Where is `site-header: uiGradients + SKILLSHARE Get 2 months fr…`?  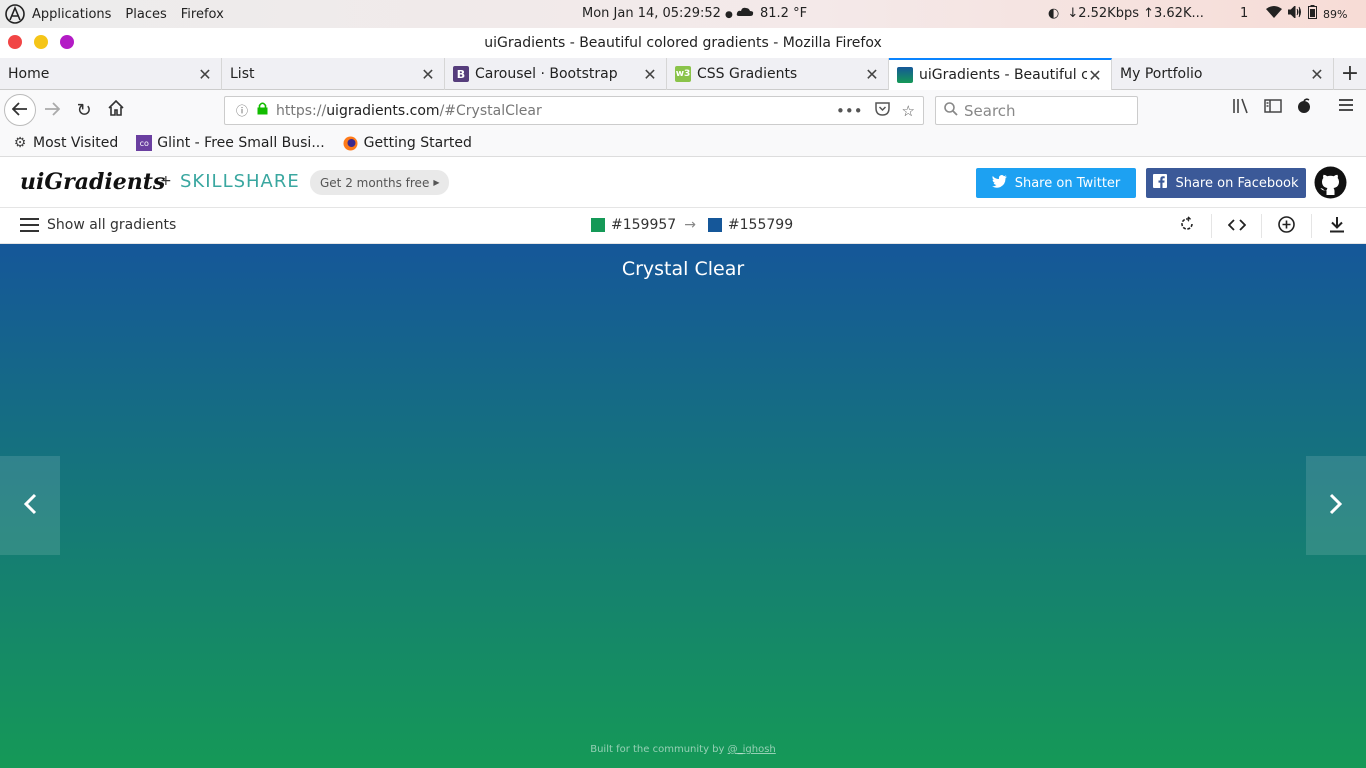 site-header: uiGradients + SKILLSHARE Get 2 months fr… is located at coordinates (683, 182).